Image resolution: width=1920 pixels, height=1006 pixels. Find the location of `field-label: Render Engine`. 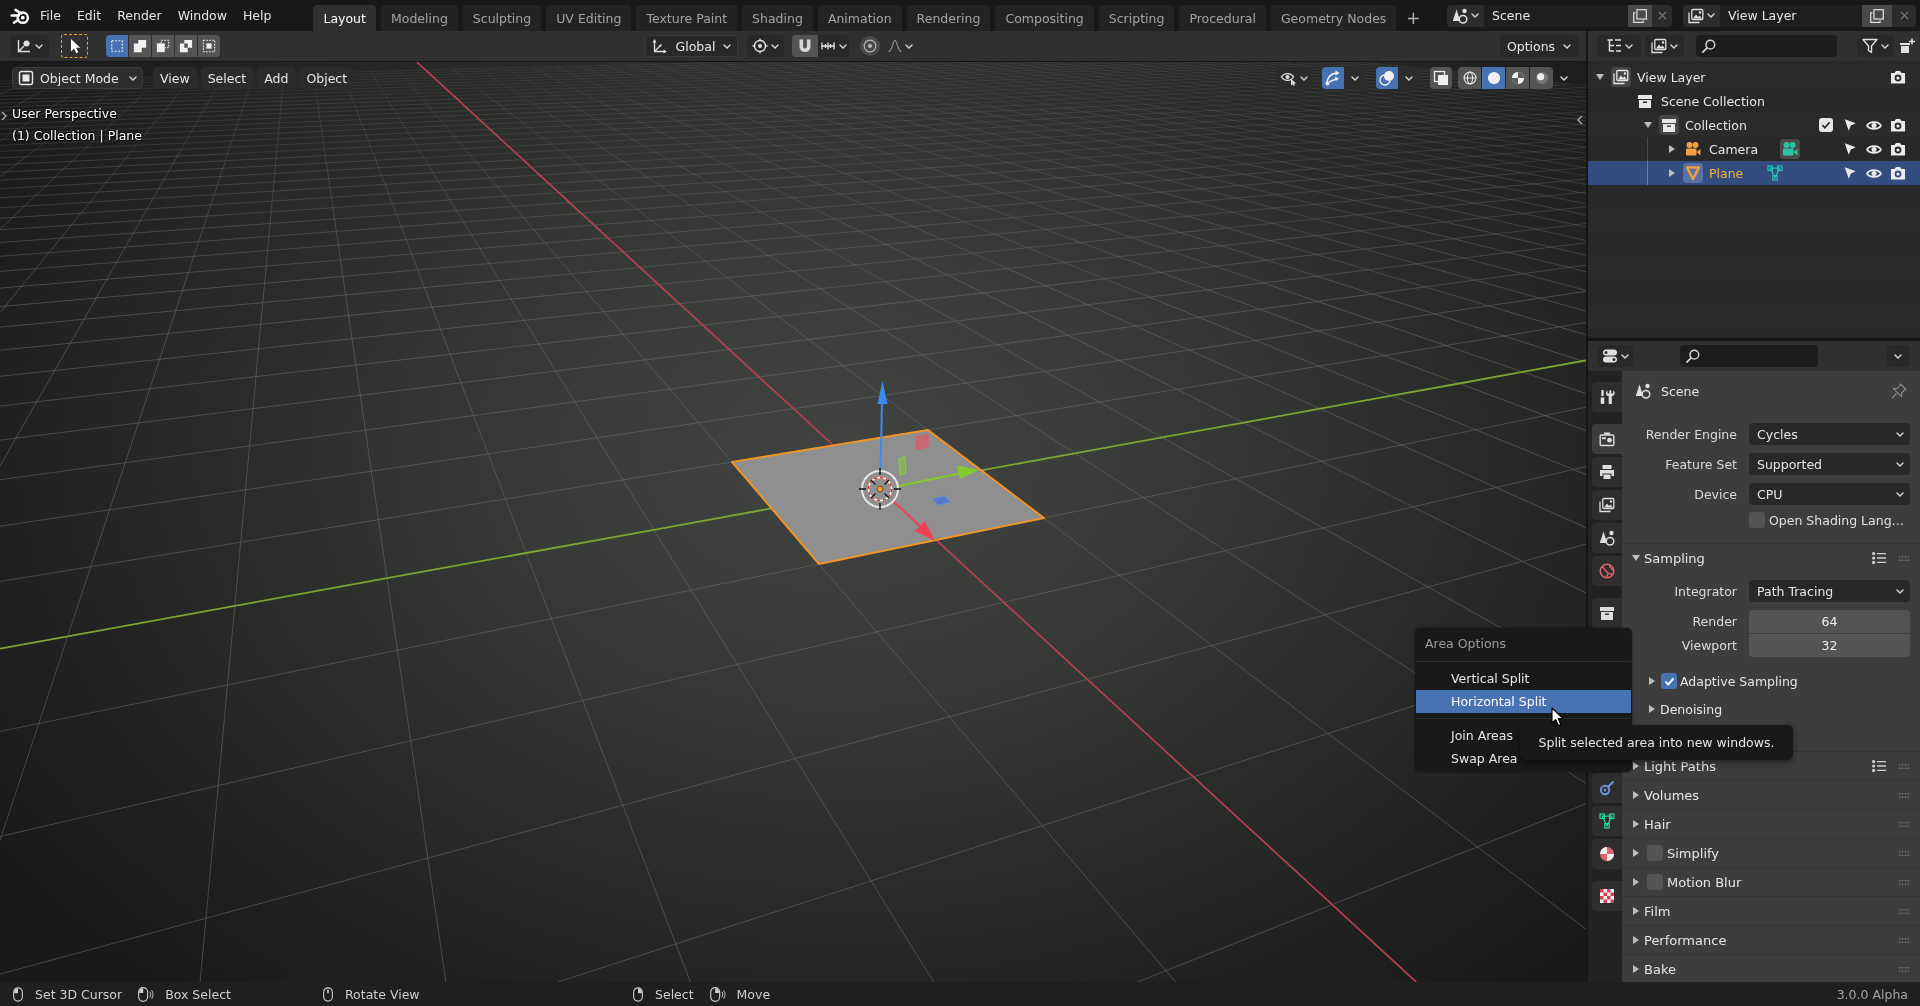

field-label: Render Engine is located at coordinates (1690, 434).